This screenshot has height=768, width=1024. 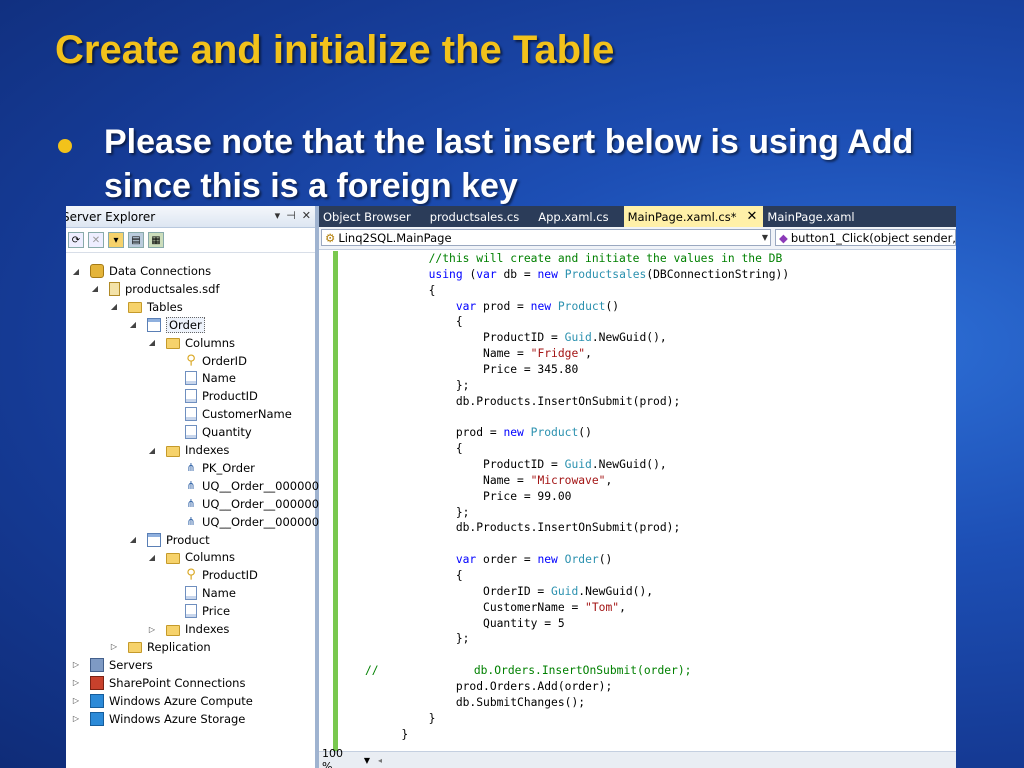 What do you see at coordinates (408, 385) in the screenshot?
I see `code-line: };` at bounding box center [408, 385].